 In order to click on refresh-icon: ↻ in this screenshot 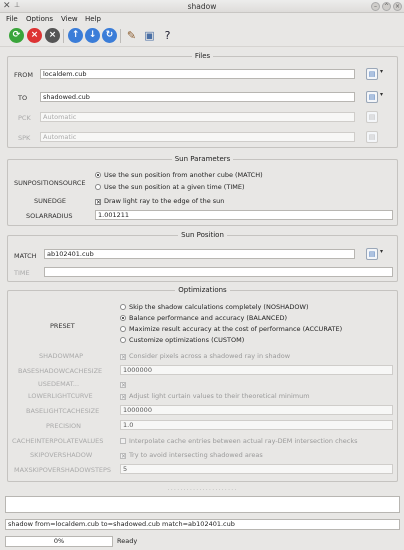, I will do `click(109, 35)`.